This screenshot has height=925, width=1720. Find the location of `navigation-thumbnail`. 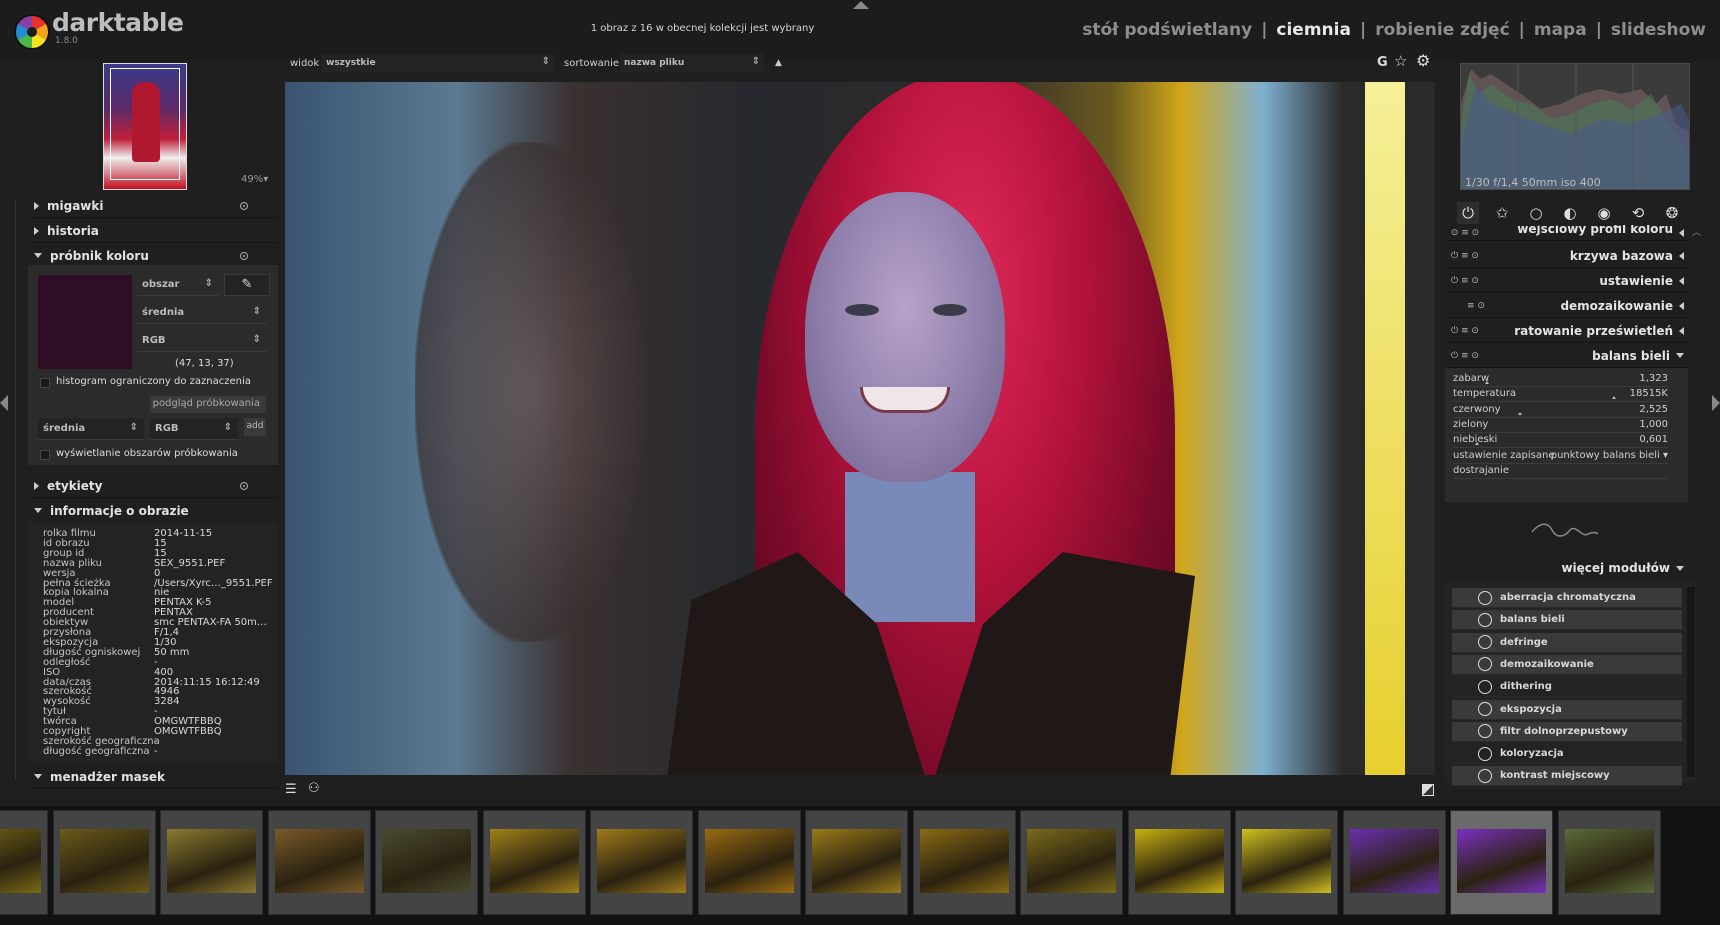

navigation-thumbnail is located at coordinates (145, 126).